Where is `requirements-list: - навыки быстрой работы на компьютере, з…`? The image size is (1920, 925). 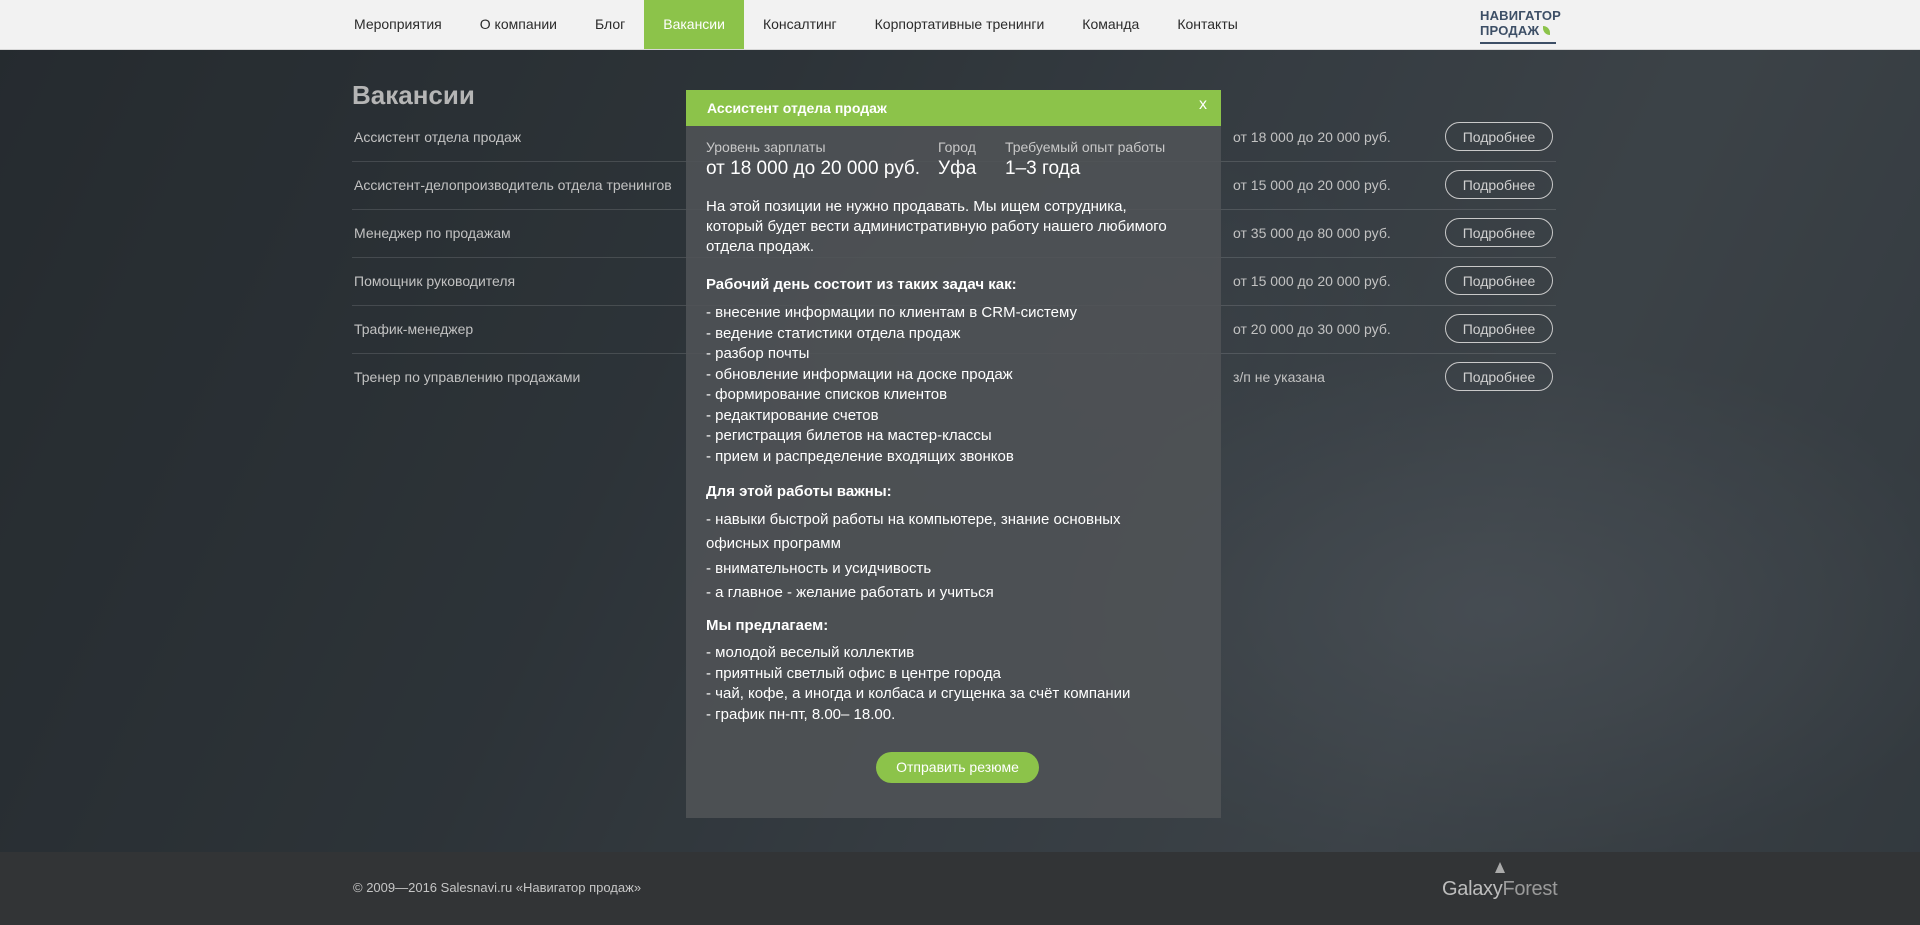
requirements-list: - навыки быстрой работы на компьютере, з… is located at coordinates (936, 557).